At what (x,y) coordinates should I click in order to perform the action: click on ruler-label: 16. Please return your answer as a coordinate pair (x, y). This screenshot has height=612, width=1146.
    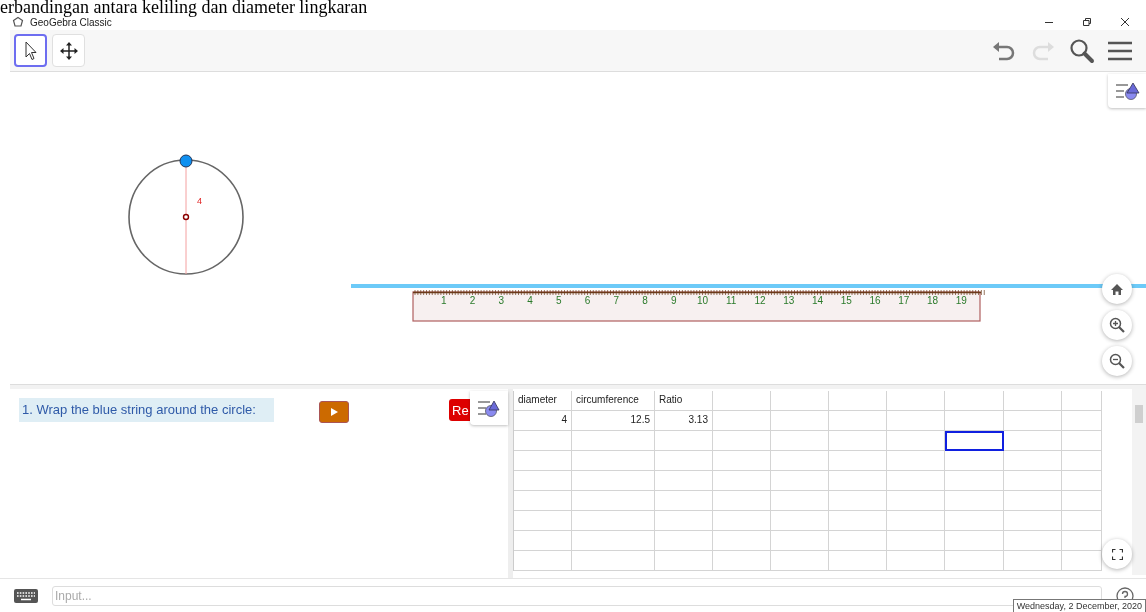
    Looking at the image, I should click on (875, 300).